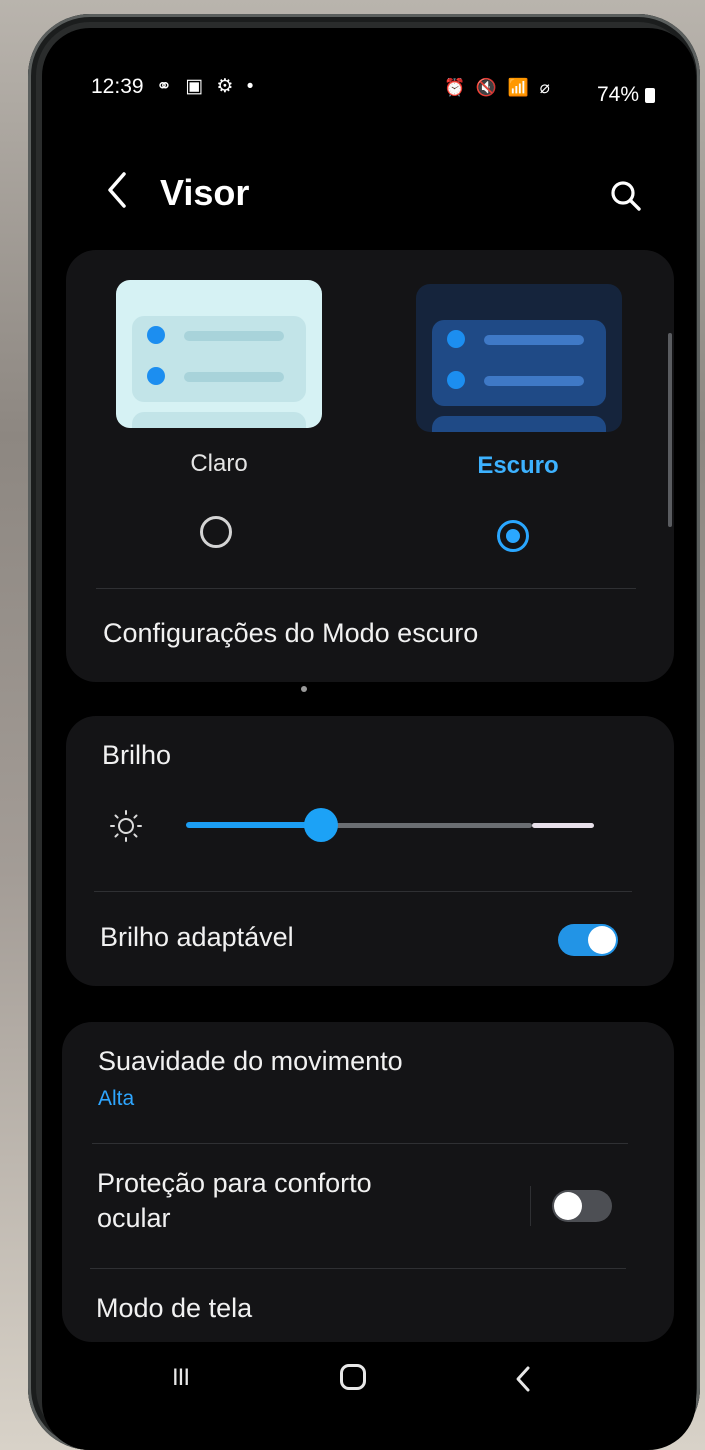  I want to click on search-icon, so click(626, 196).